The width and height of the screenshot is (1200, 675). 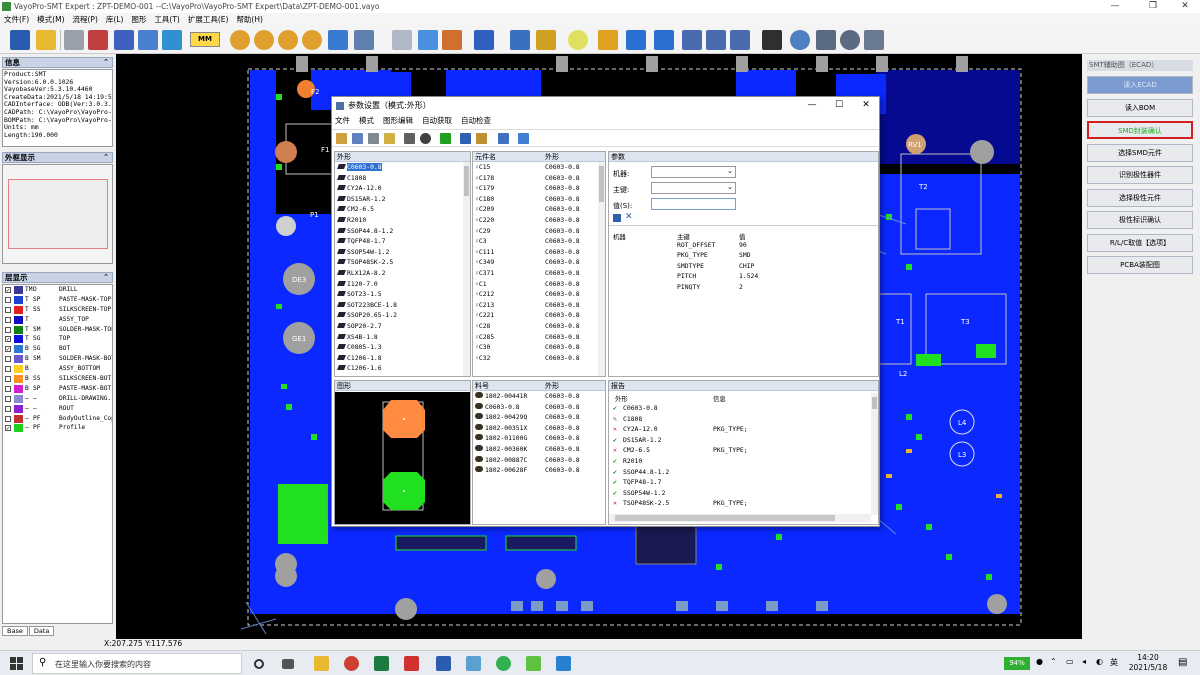 What do you see at coordinates (402, 305) in the screenshot?
I see `shape-list-item: SOT223BCE-1.8` at bounding box center [402, 305].